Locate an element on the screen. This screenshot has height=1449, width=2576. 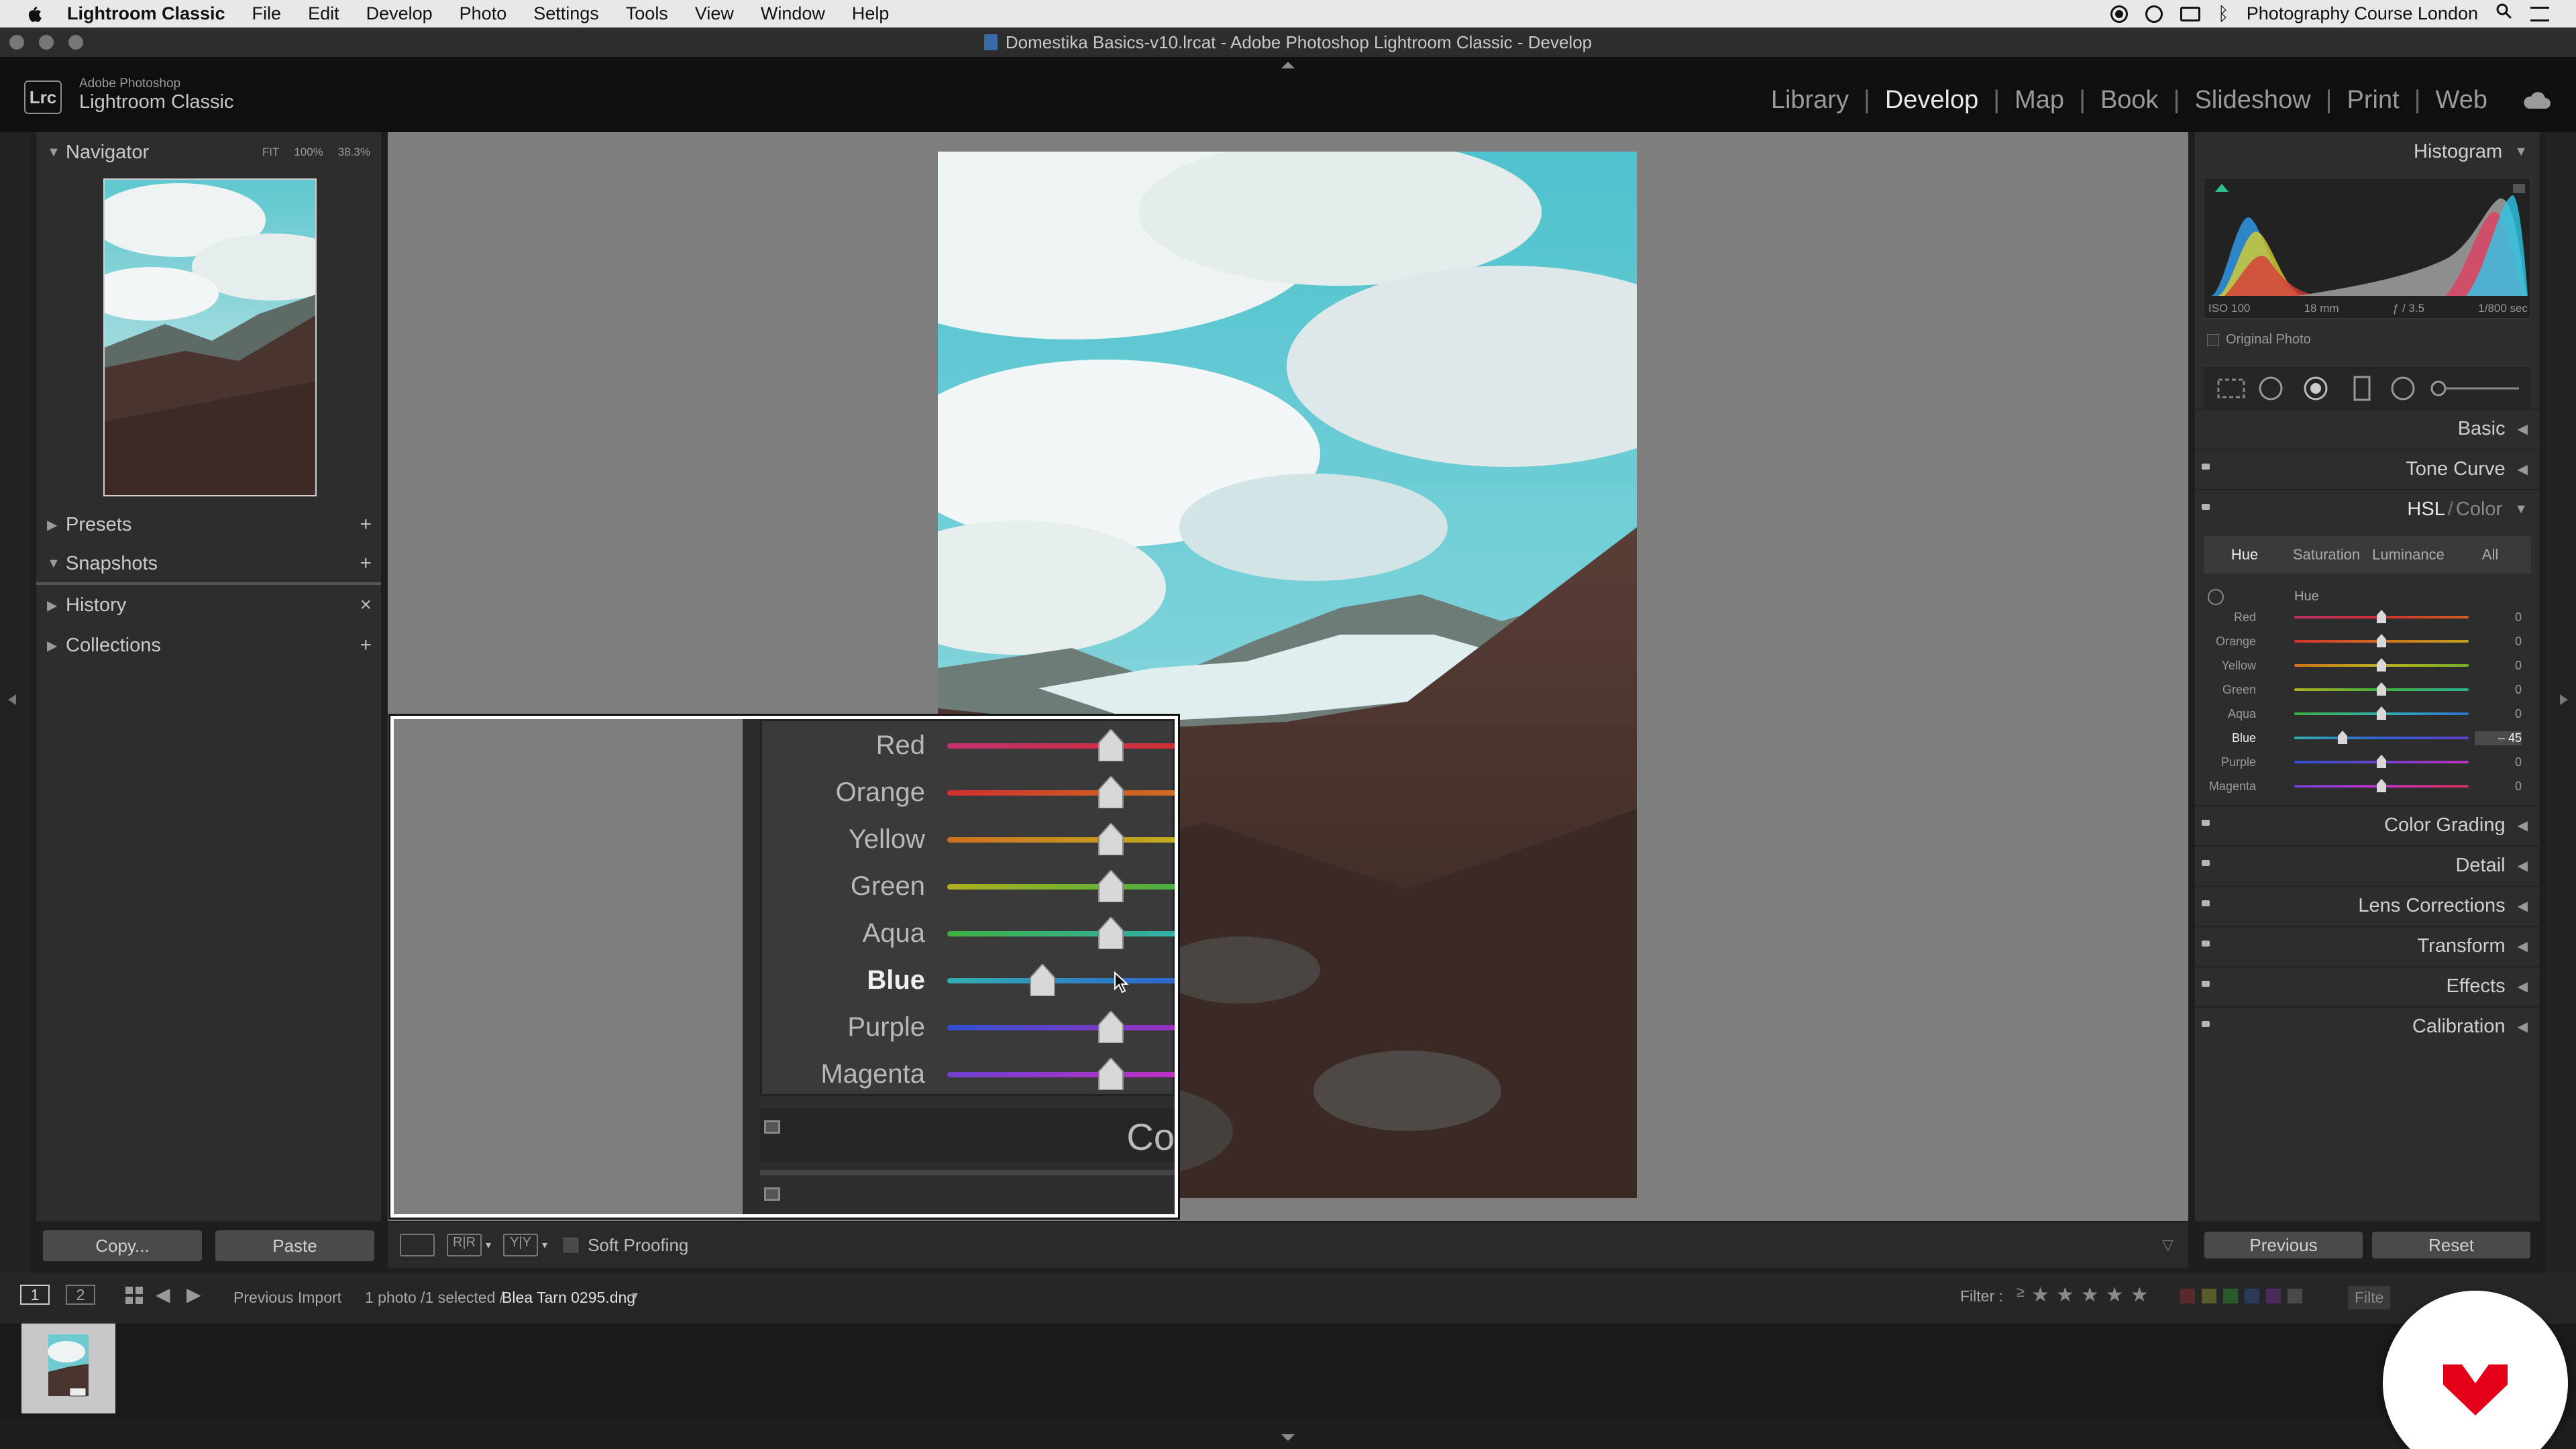
module-print: Print is located at coordinates (2373, 100).